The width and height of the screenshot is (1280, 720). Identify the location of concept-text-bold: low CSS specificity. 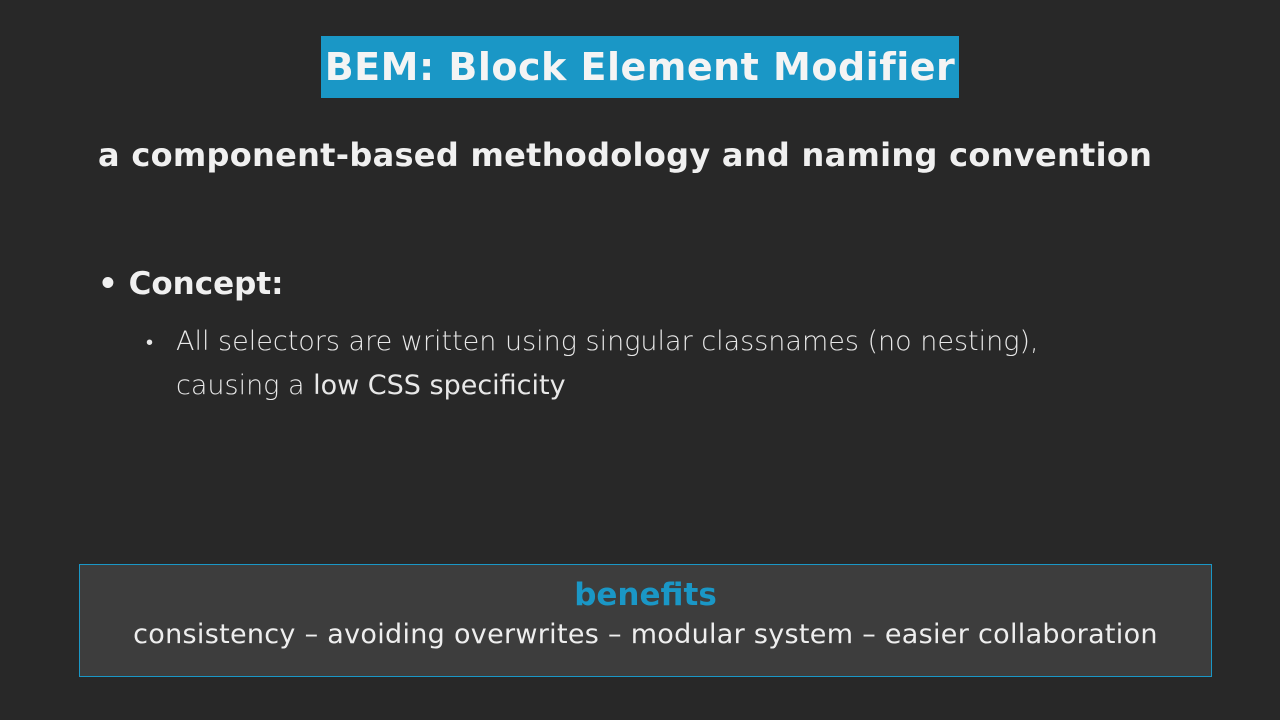
(439, 385).